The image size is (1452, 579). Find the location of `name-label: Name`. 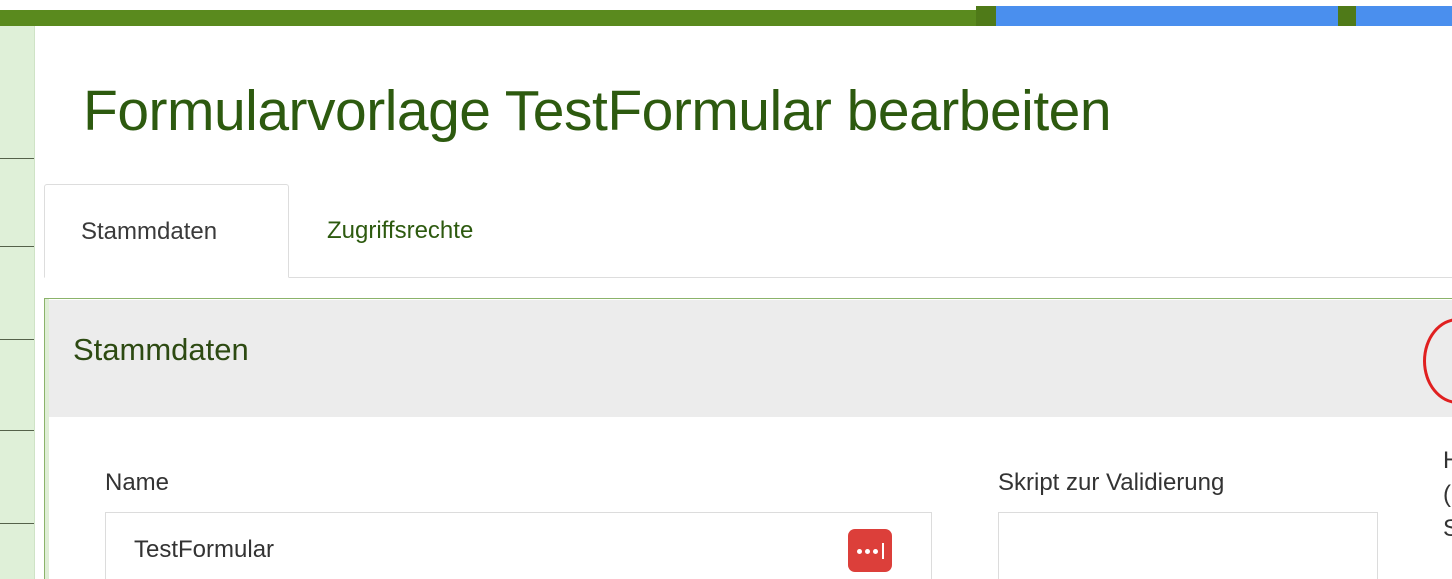

name-label: Name is located at coordinates (137, 482).